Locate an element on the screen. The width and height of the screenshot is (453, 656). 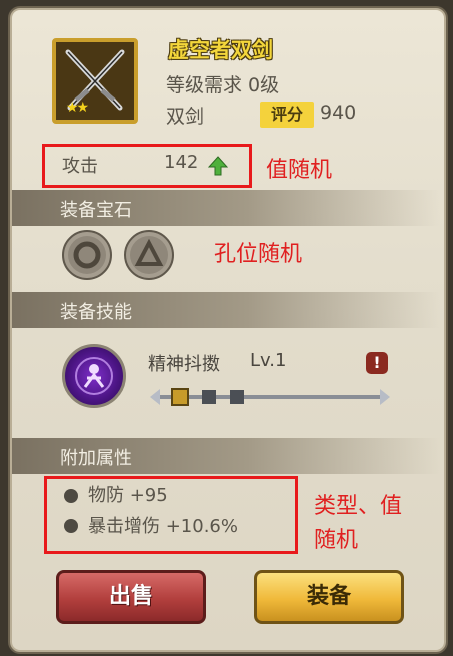
slot-random-note: 孔位随机 is located at coordinates (258, 254).